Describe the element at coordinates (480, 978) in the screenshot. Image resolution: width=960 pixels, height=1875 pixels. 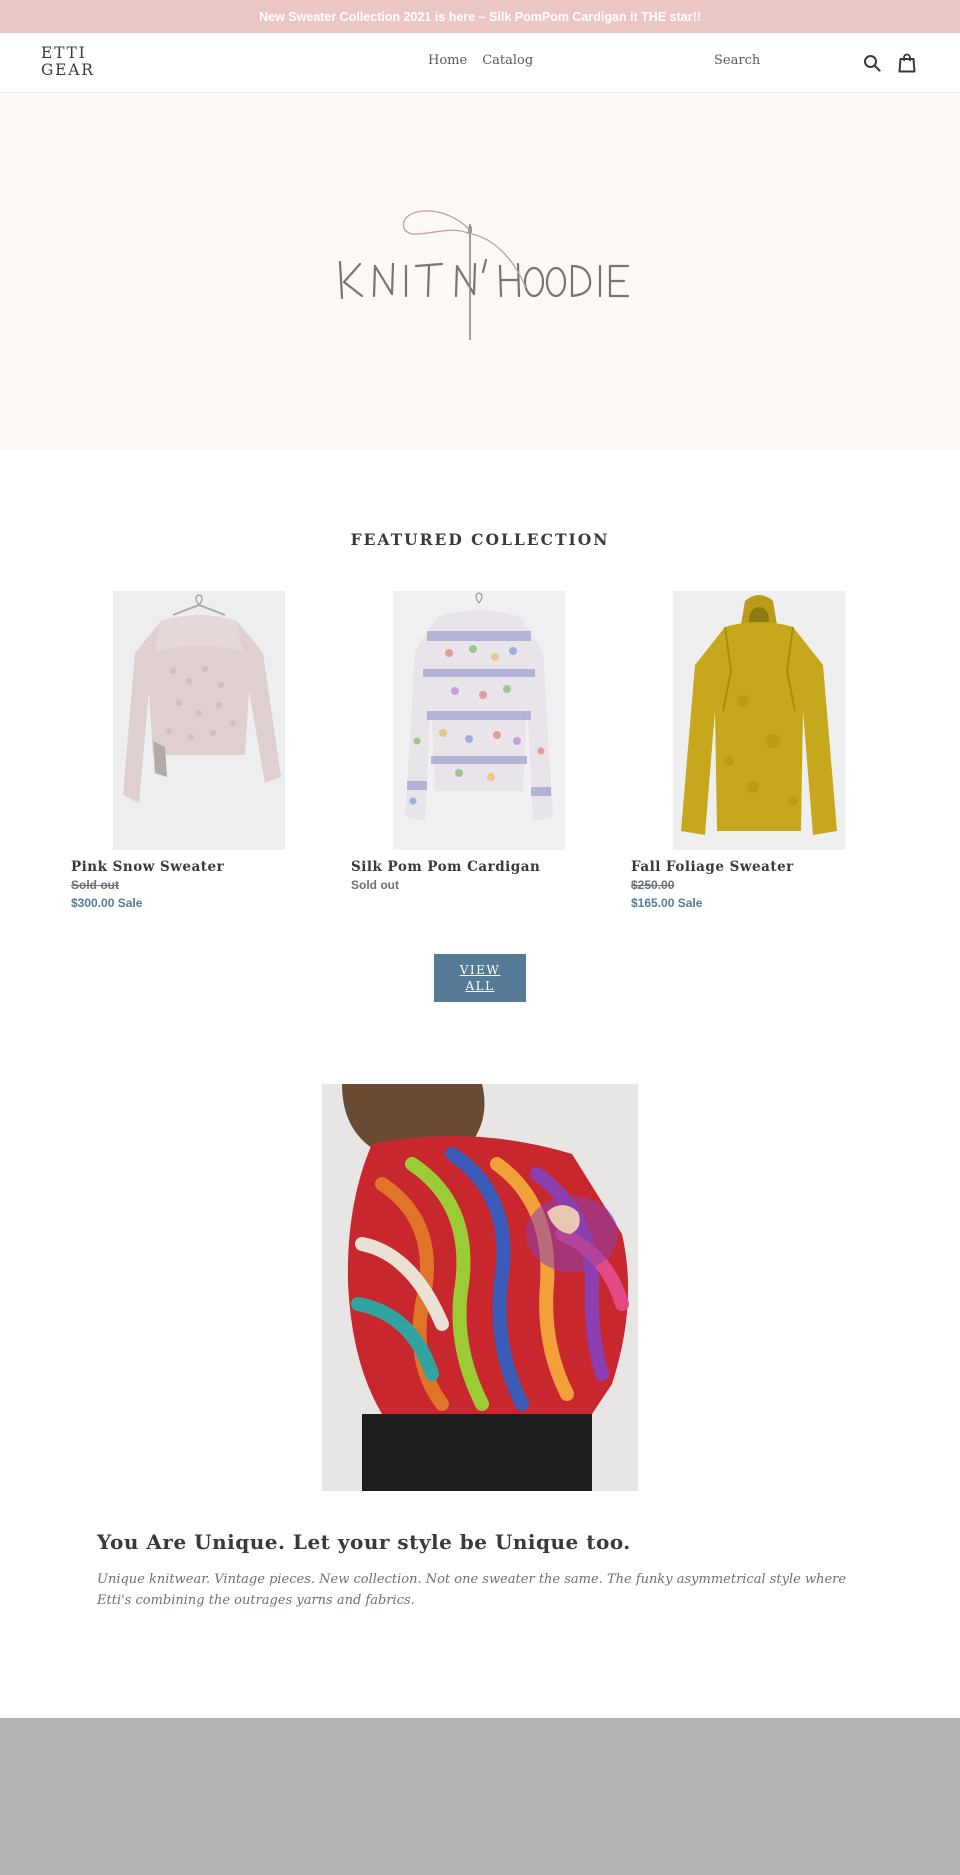
I see `view-all-button: VIEW ALL` at that location.